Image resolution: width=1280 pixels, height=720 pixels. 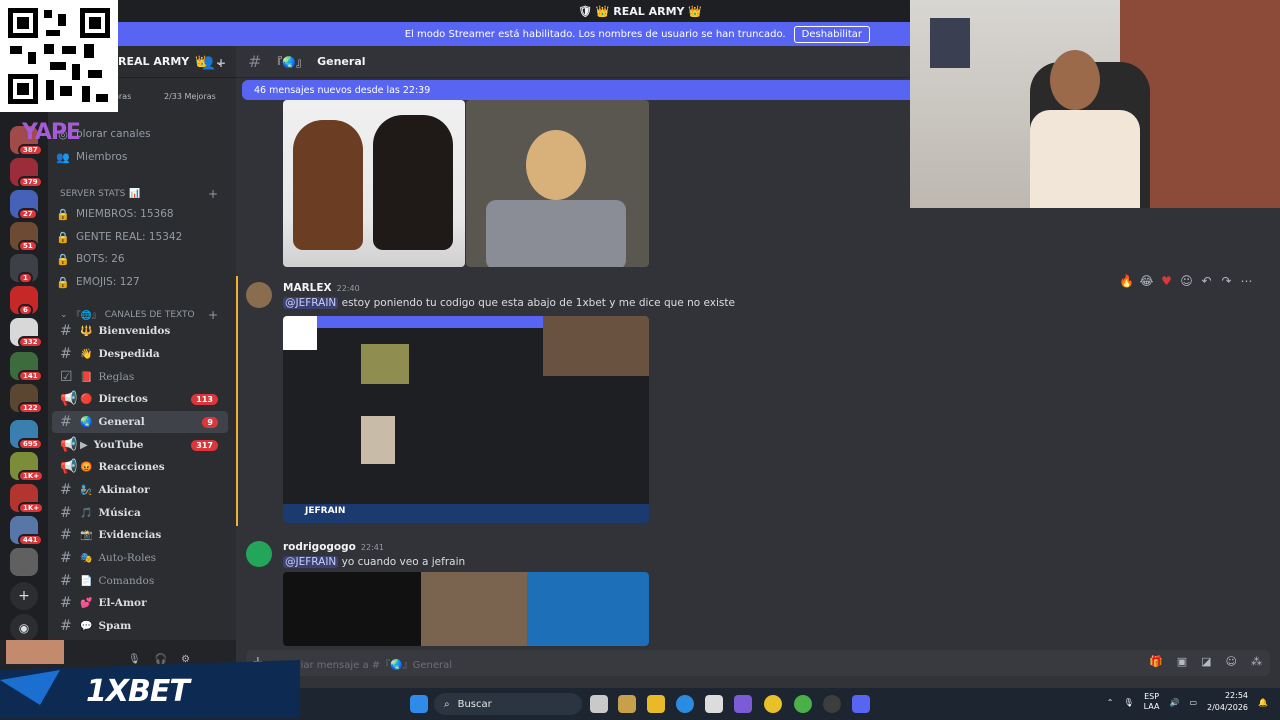 I want to click on channel-bienvenidos: # 🔱 Bienvenidos, so click(x=140, y=331).